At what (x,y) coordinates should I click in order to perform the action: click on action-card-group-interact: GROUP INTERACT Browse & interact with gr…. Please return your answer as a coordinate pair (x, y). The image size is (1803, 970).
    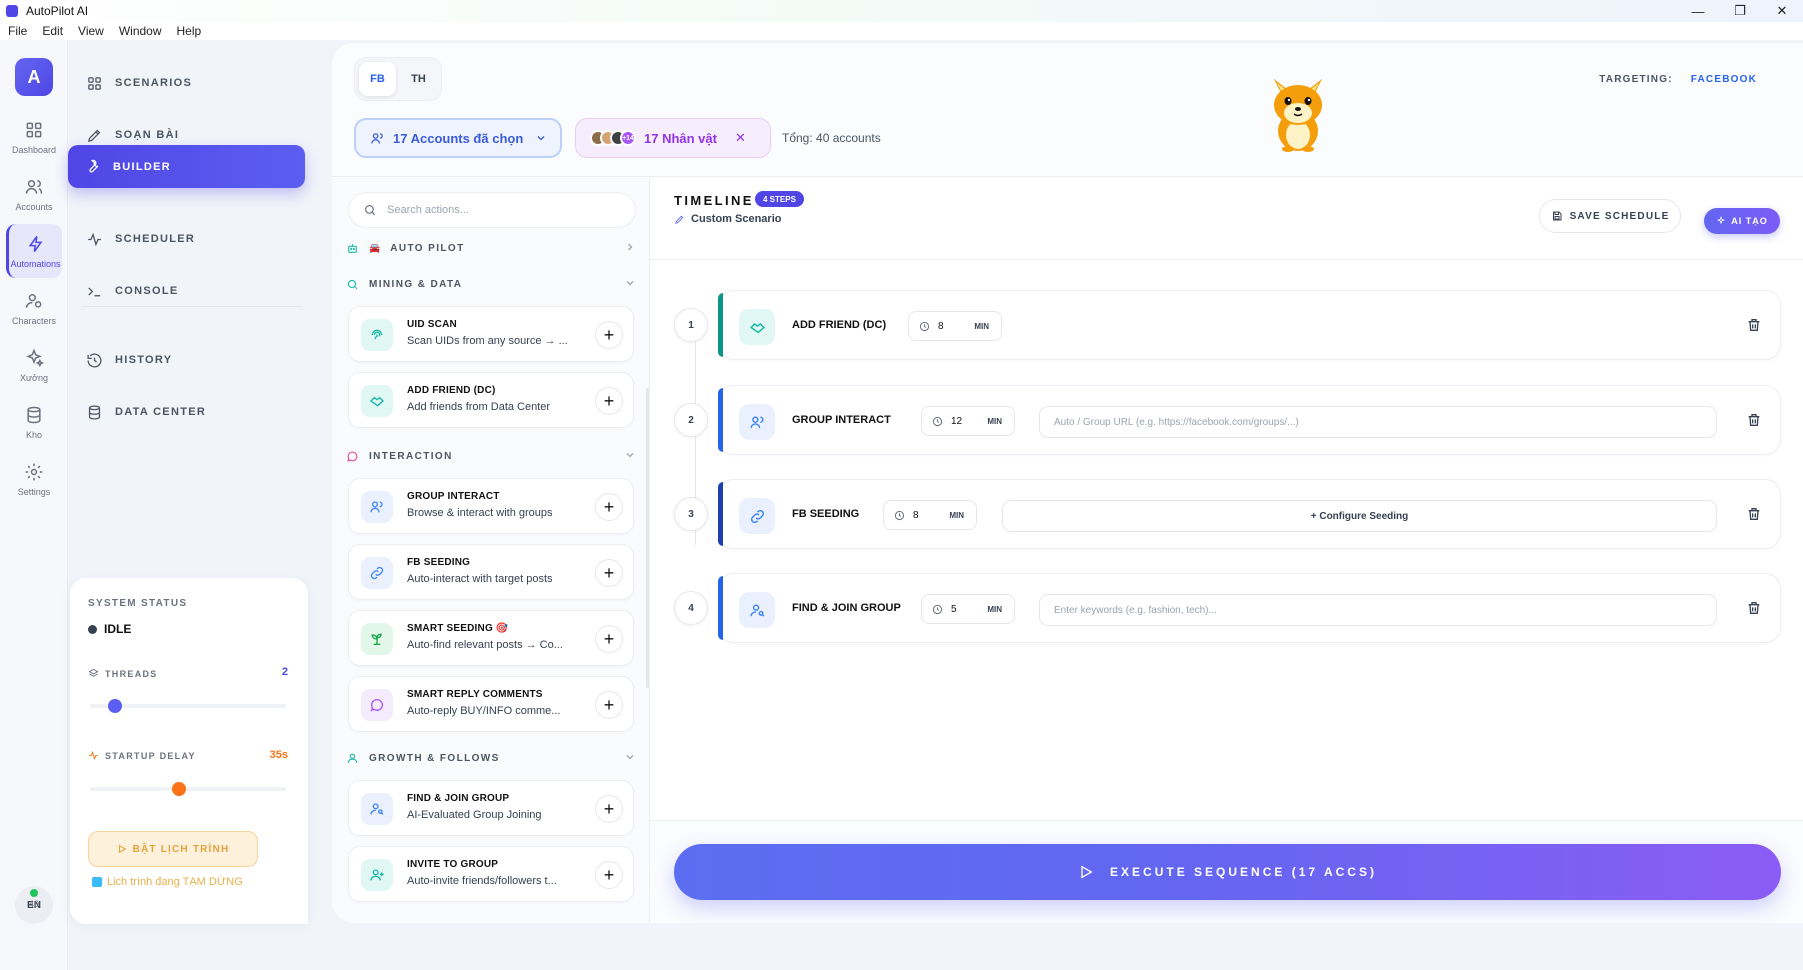
    Looking at the image, I should click on (491, 506).